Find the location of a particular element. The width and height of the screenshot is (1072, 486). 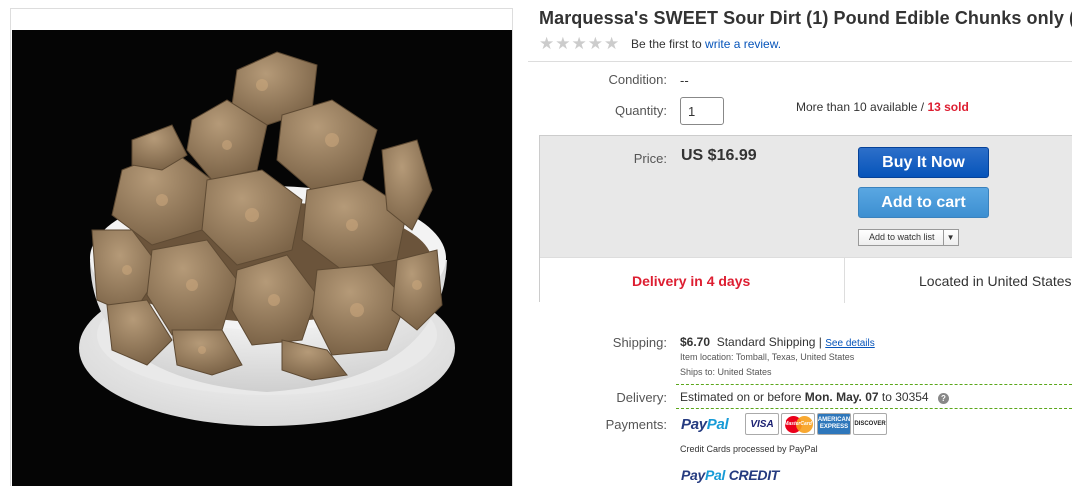

condition-value: -- is located at coordinates (684, 80).